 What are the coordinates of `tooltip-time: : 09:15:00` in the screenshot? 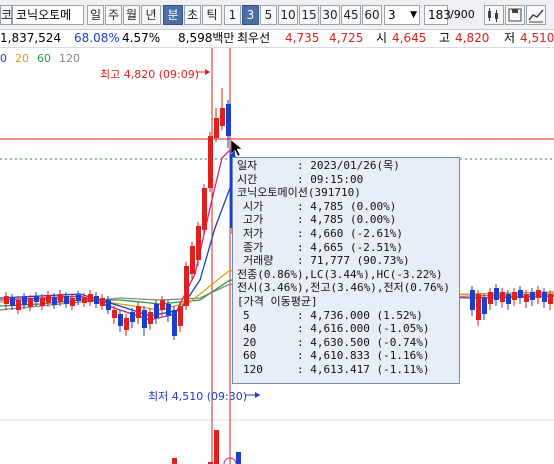 It's located at (330, 179).